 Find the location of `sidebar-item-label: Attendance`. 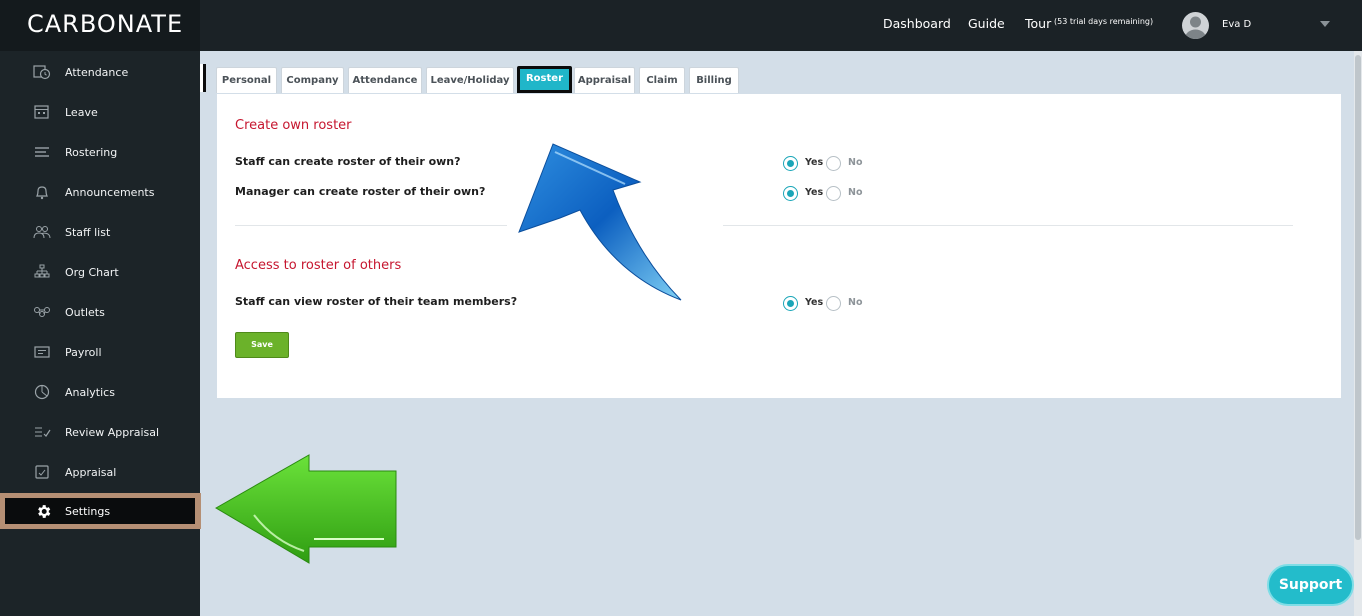

sidebar-item-label: Attendance is located at coordinates (97, 72).